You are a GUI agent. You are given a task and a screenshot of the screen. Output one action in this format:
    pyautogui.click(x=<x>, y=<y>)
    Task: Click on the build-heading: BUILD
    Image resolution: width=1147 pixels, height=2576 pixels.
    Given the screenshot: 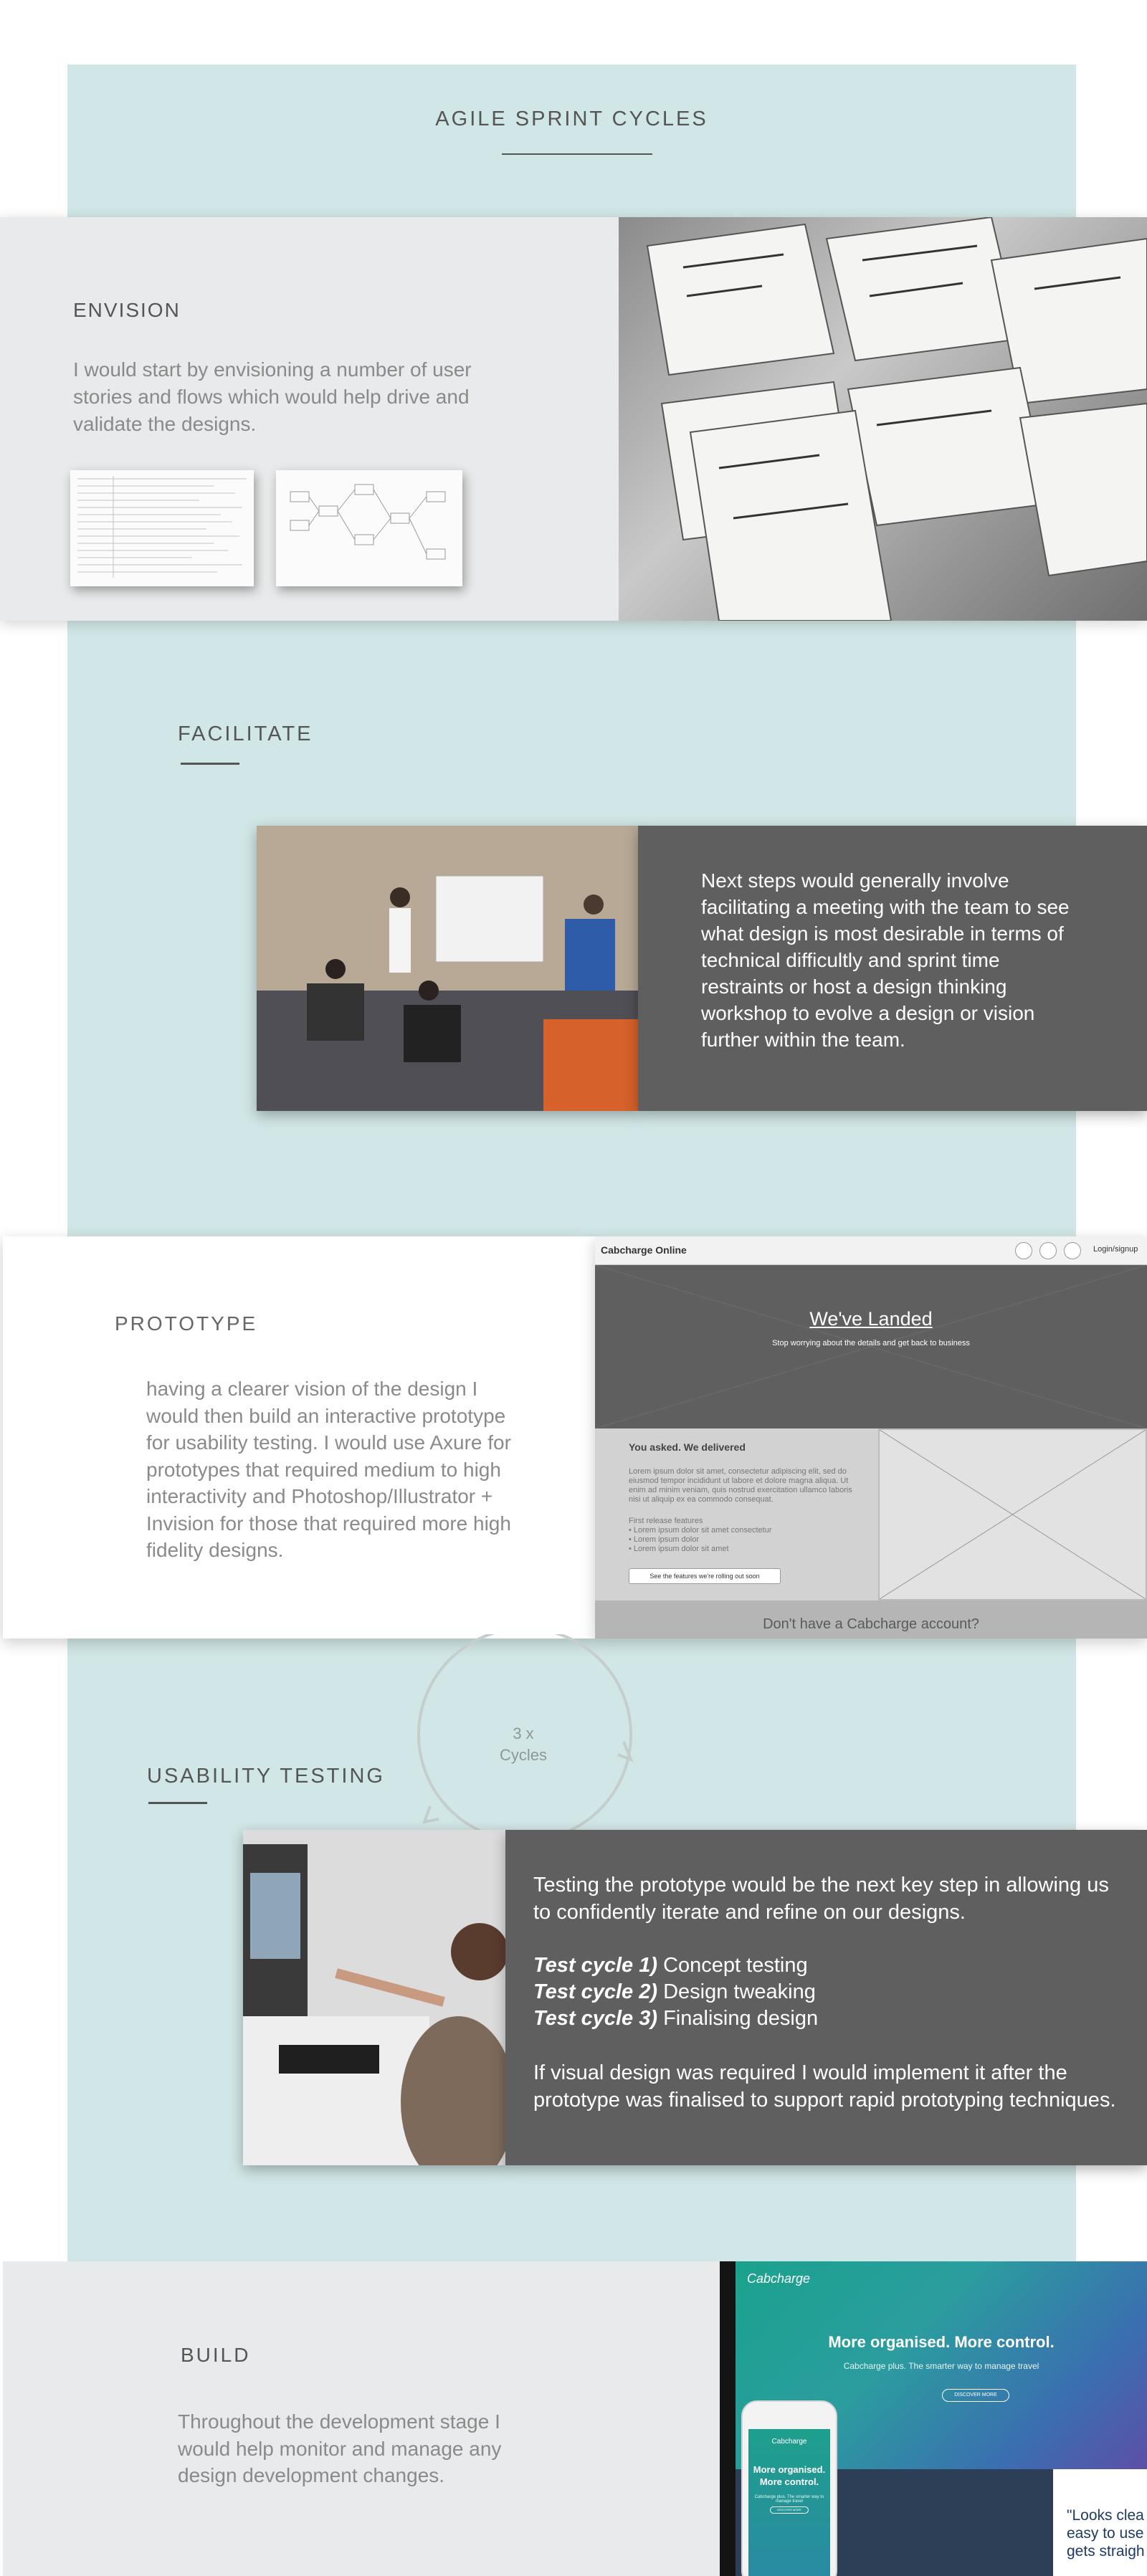 What is the action you would take?
    pyautogui.click(x=216, y=2355)
    